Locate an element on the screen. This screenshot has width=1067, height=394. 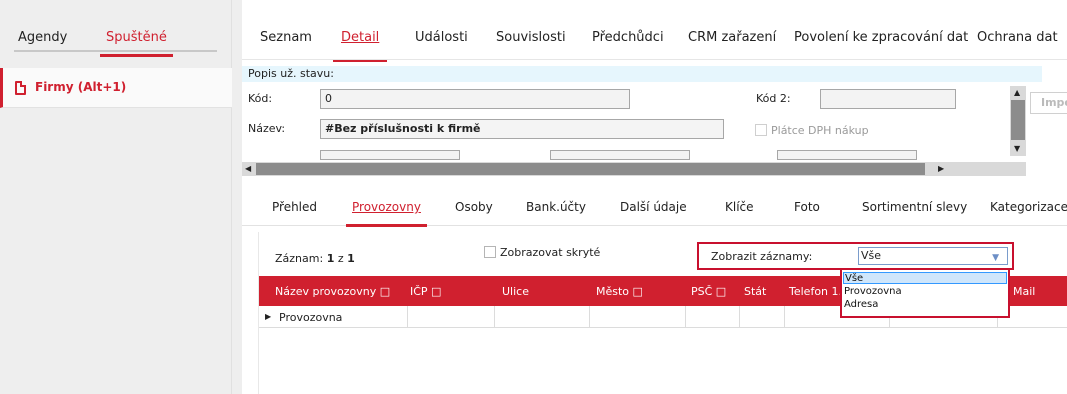
tab-provozovny: Provozovny is located at coordinates (386, 213).